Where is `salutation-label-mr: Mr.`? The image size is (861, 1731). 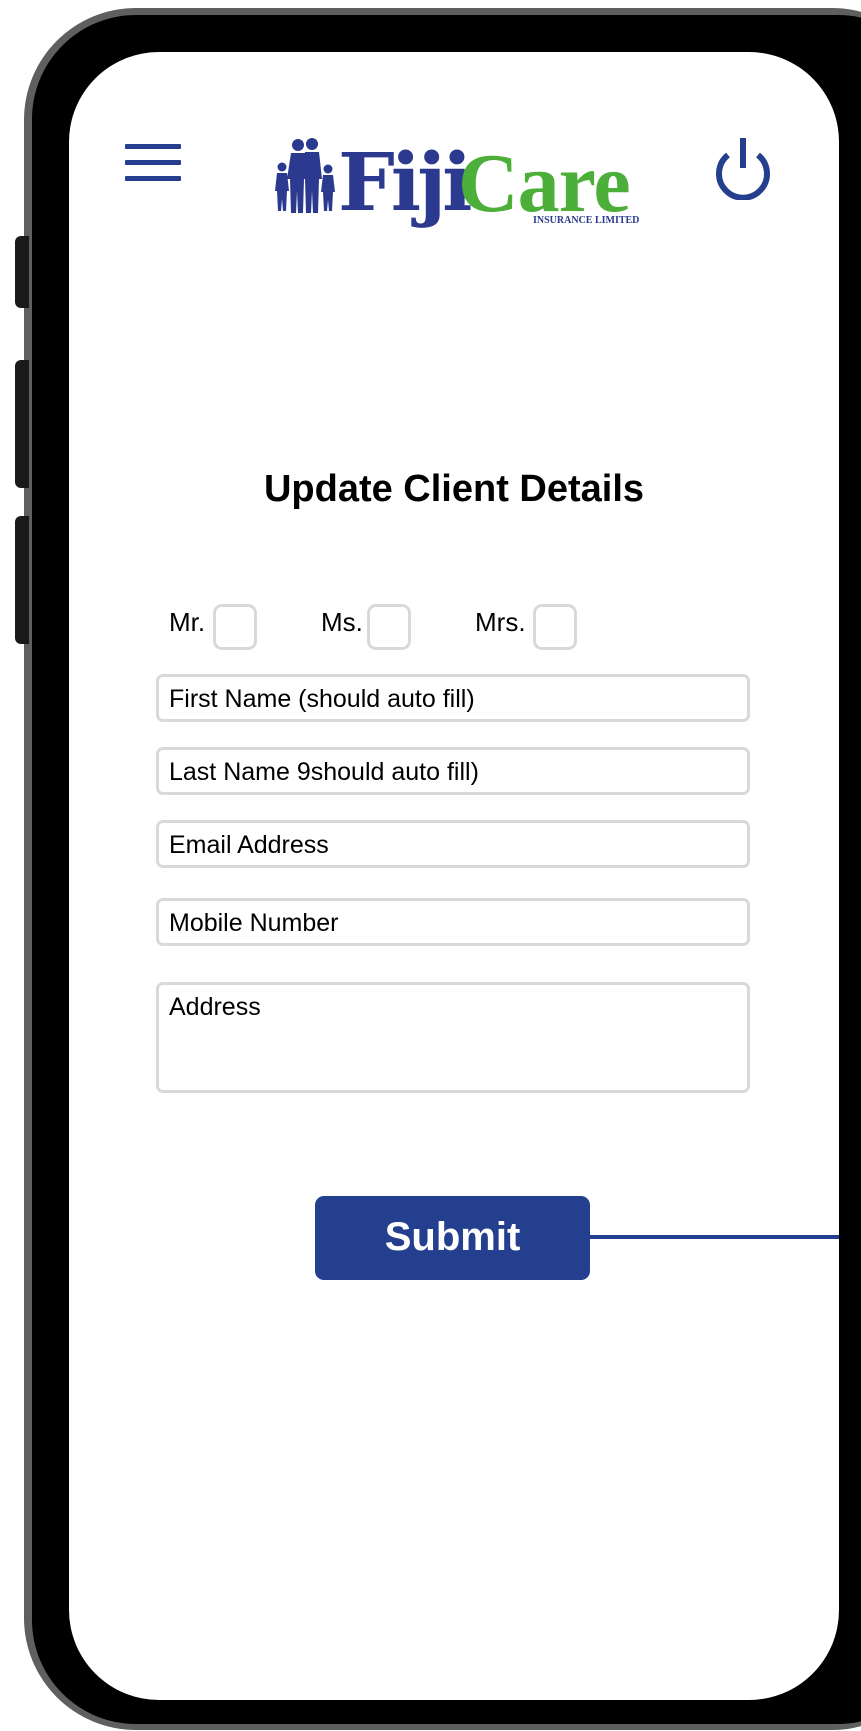 salutation-label-mr: Mr. is located at coordinates (187, 622).